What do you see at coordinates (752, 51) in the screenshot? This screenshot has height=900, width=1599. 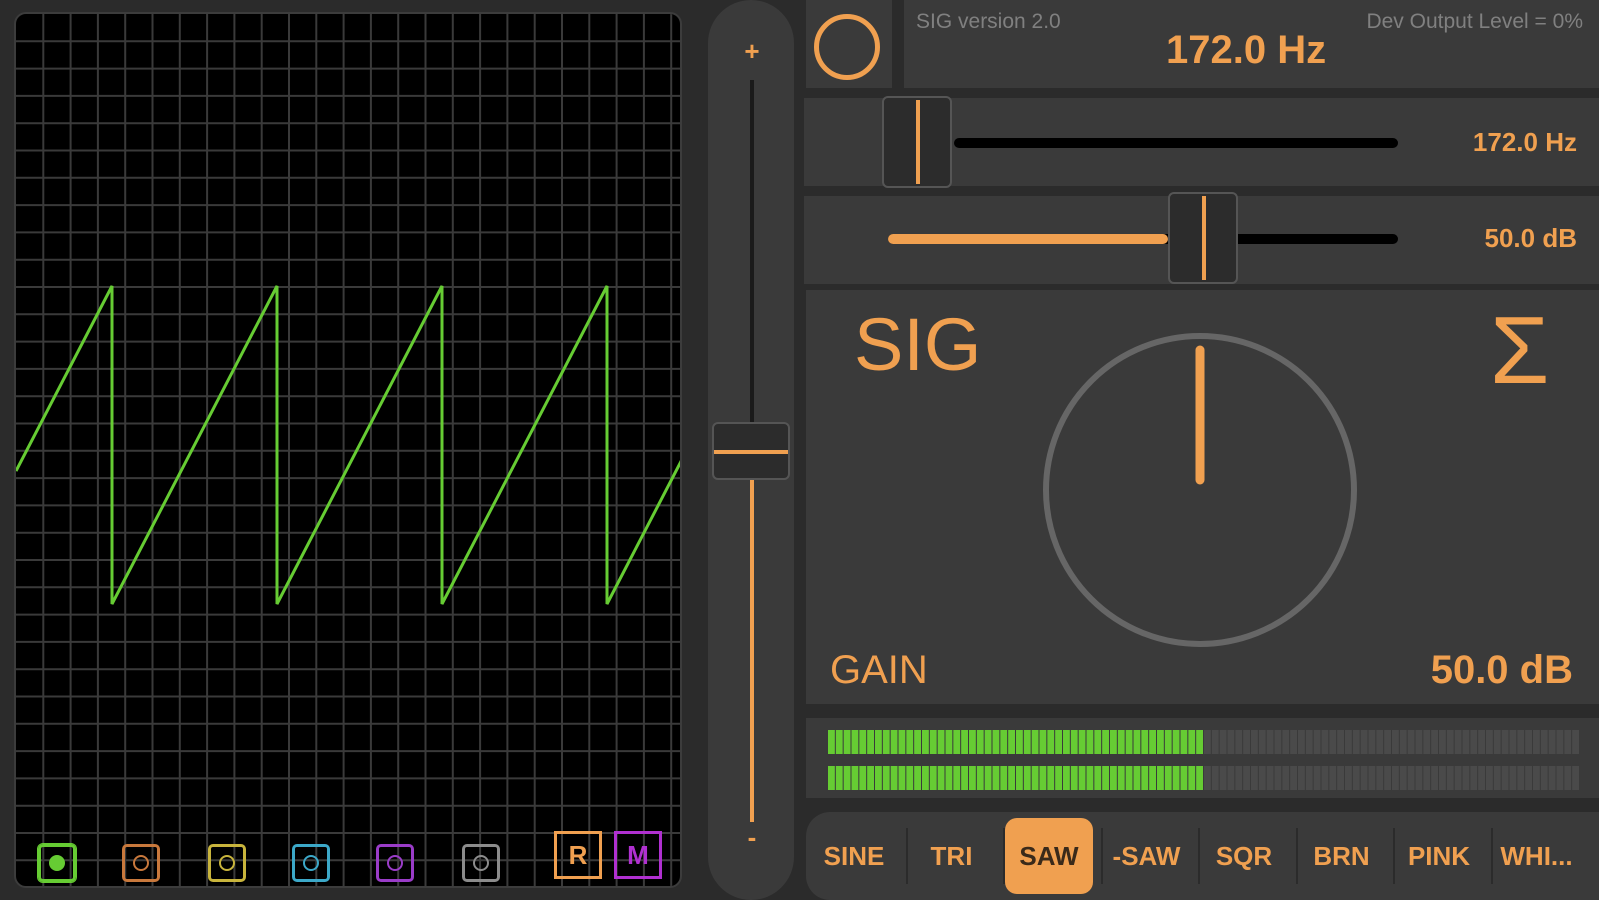 I see `plus-label: +` at bounding box center [752, 51].